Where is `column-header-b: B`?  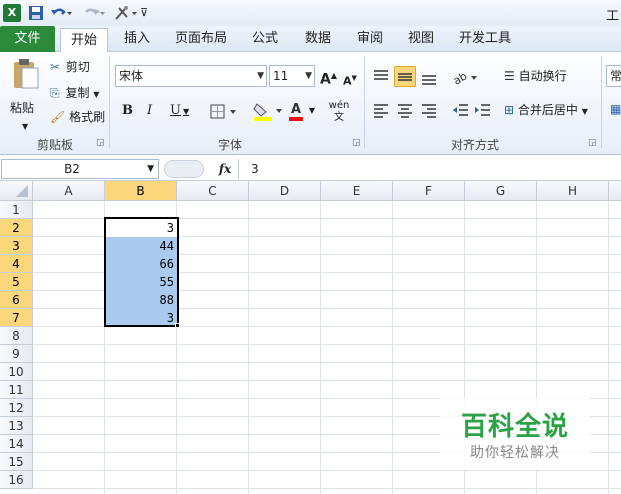
column-header-b: B is located at coordinates (141, 191).